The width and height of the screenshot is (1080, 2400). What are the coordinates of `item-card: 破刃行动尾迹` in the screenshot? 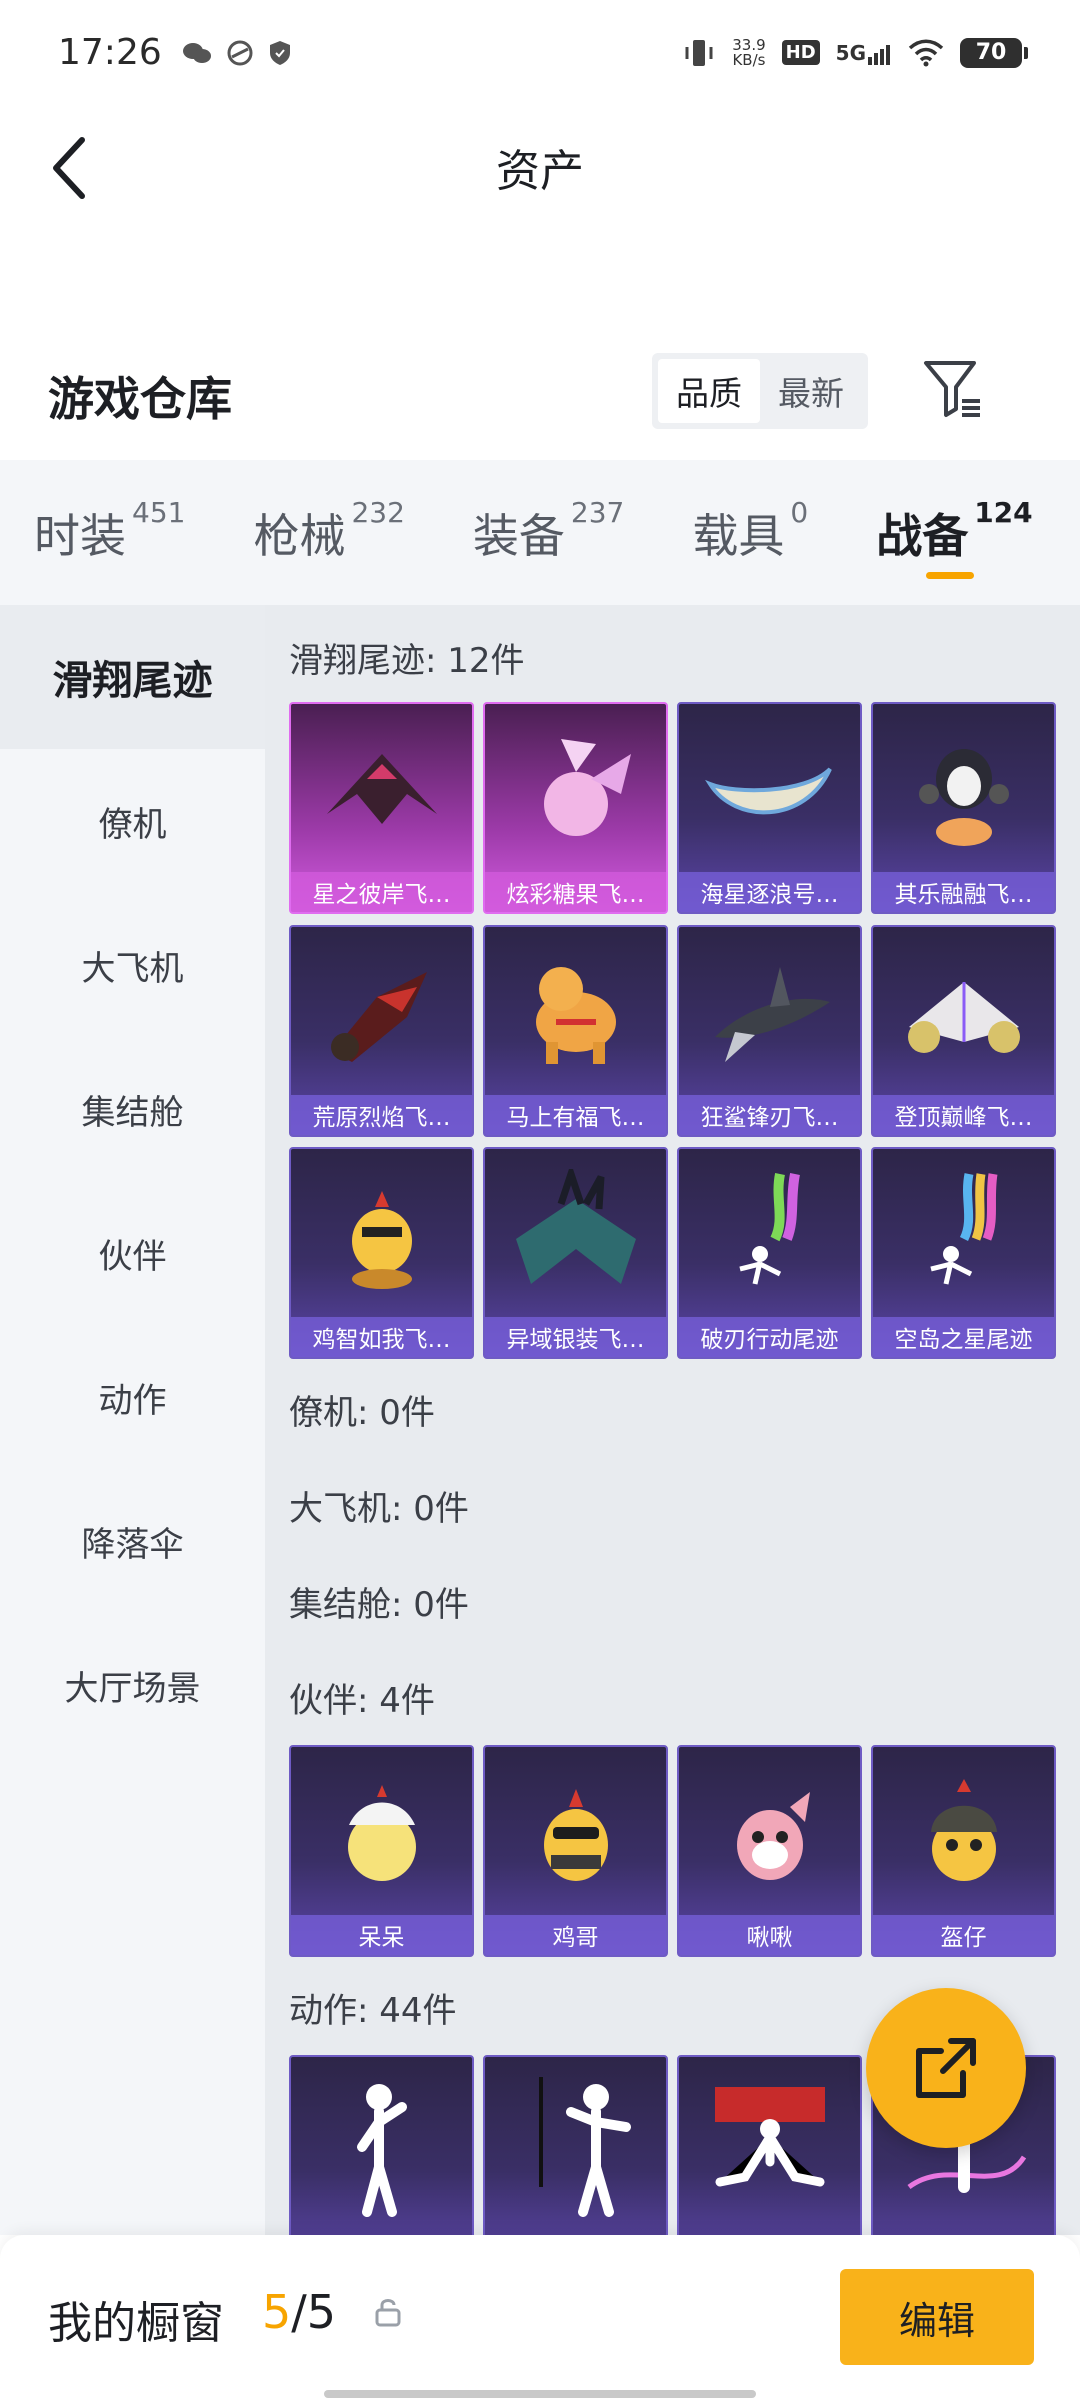 It's located at (769, 1253).